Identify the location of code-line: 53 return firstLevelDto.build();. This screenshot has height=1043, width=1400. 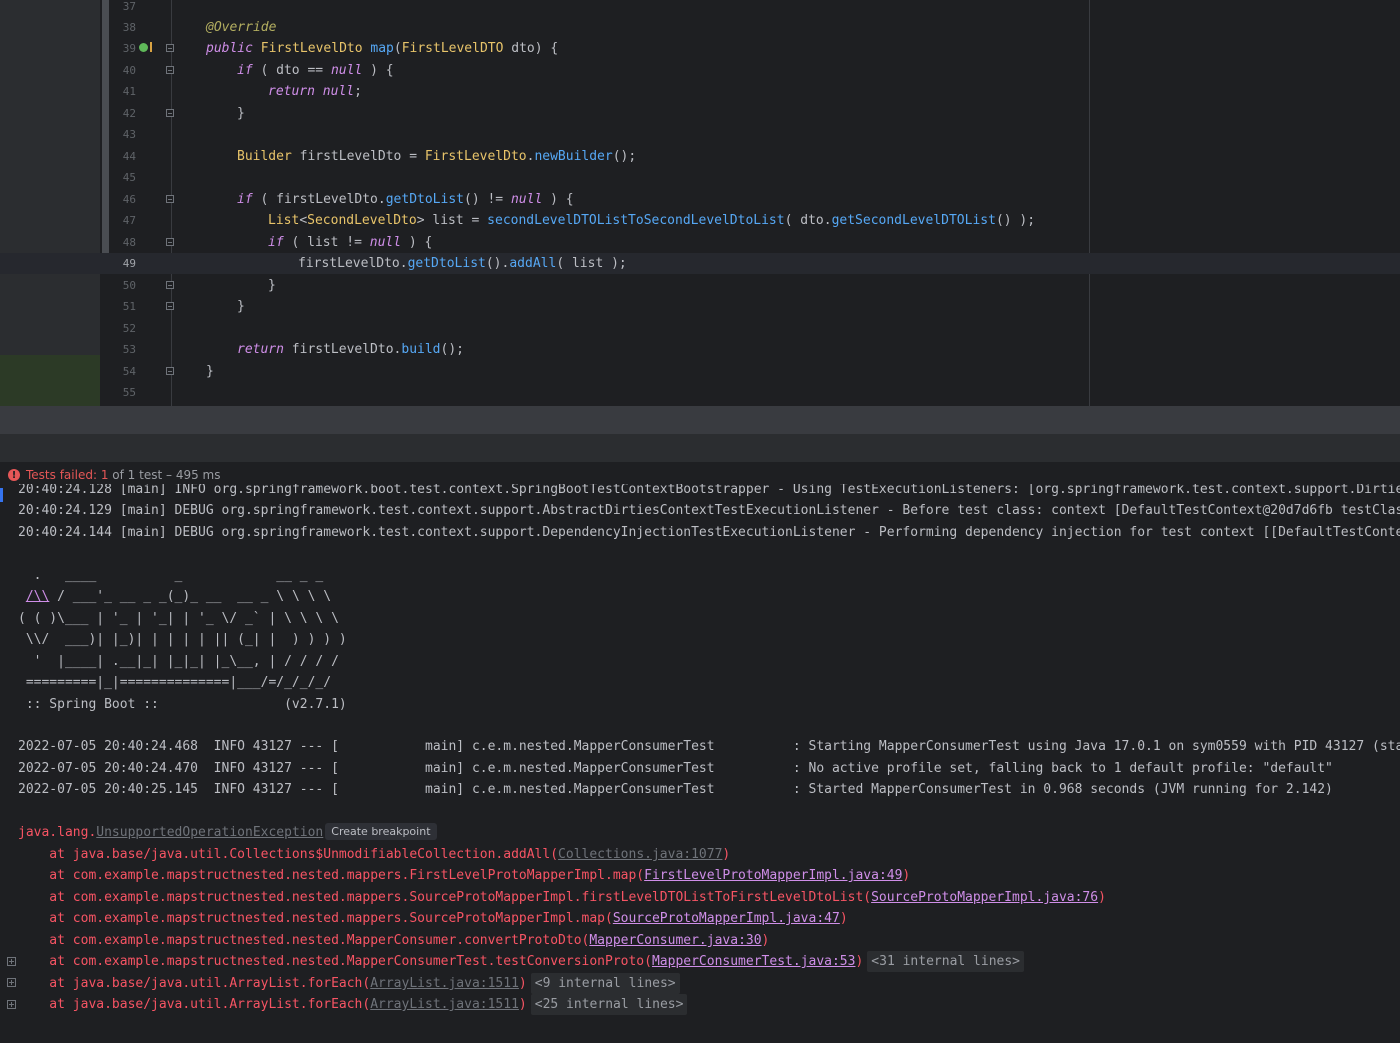
(700, 349).